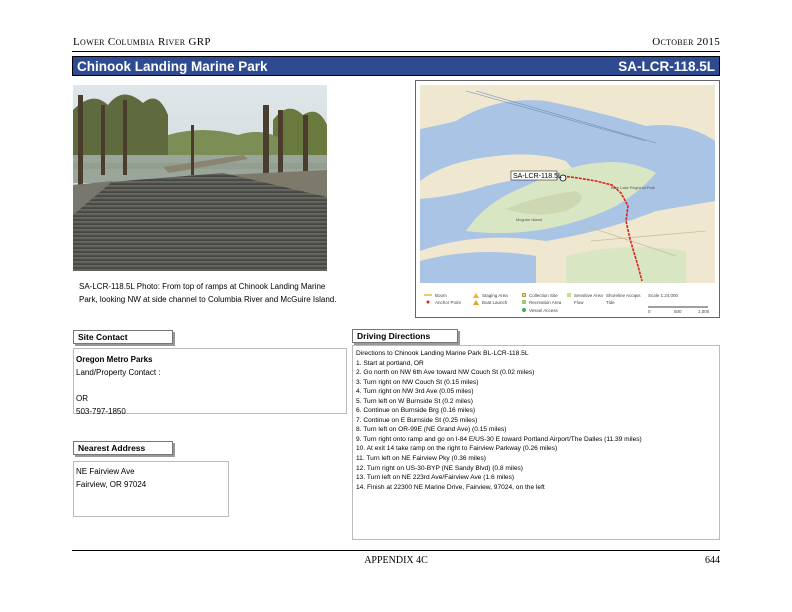 Image resolution: width=792 pixels, height=612 pixels. I want to click on legend-boat-launch: Boat Launch, so click(495, 302).